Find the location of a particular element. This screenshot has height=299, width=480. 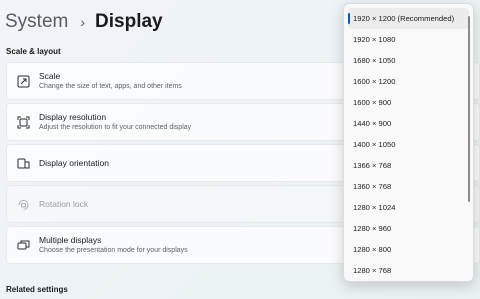

section-heading-scale-layout: Scale & layout is located at coordinates (33, 51).